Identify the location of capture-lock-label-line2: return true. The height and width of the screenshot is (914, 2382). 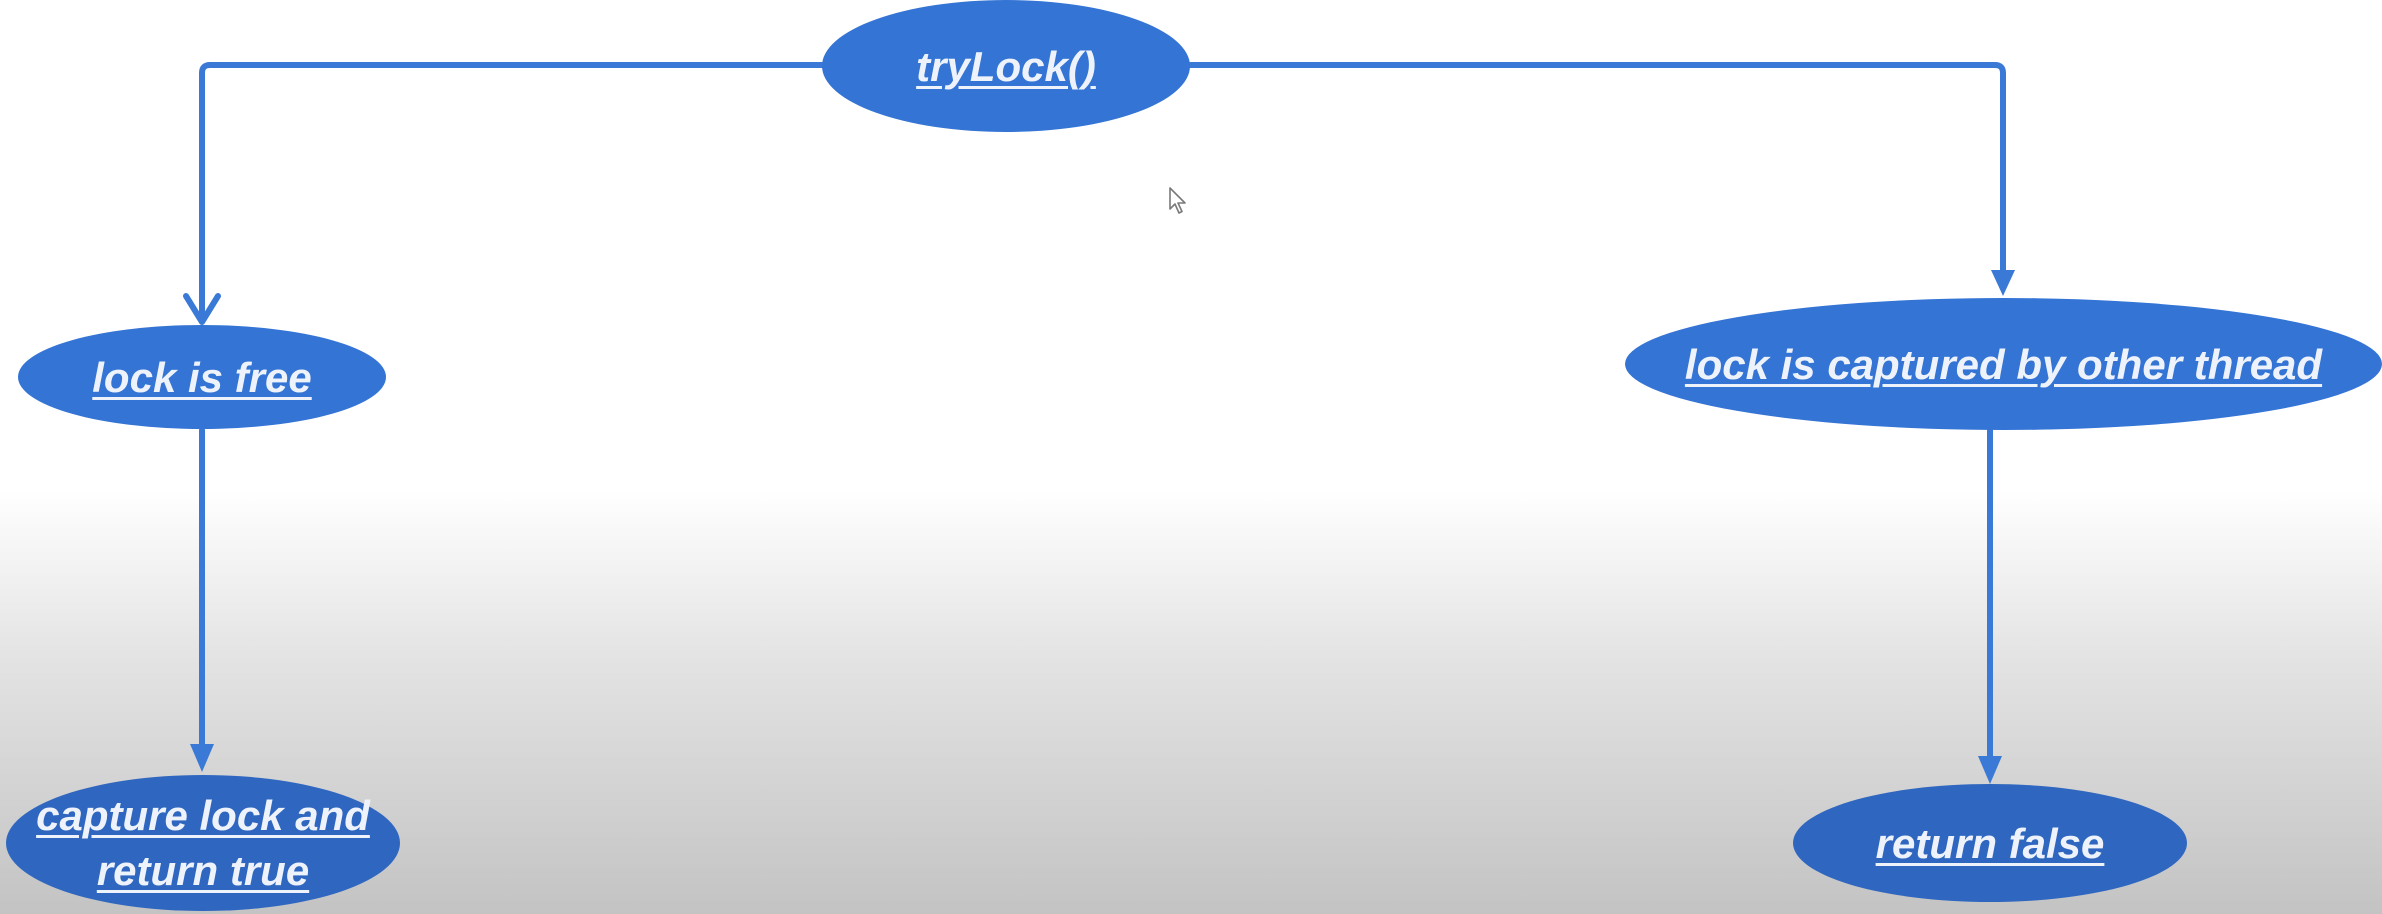
(203, 870).